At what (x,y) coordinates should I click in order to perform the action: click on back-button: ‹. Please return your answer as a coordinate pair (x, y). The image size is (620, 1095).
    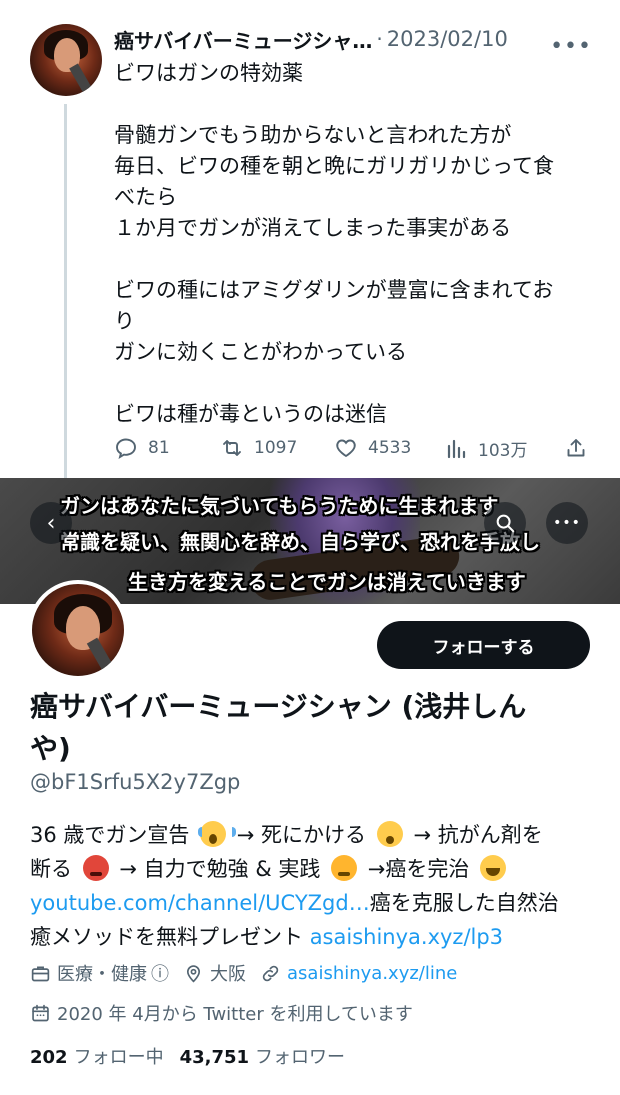
    Looking at the image, I should click on (51, 523).